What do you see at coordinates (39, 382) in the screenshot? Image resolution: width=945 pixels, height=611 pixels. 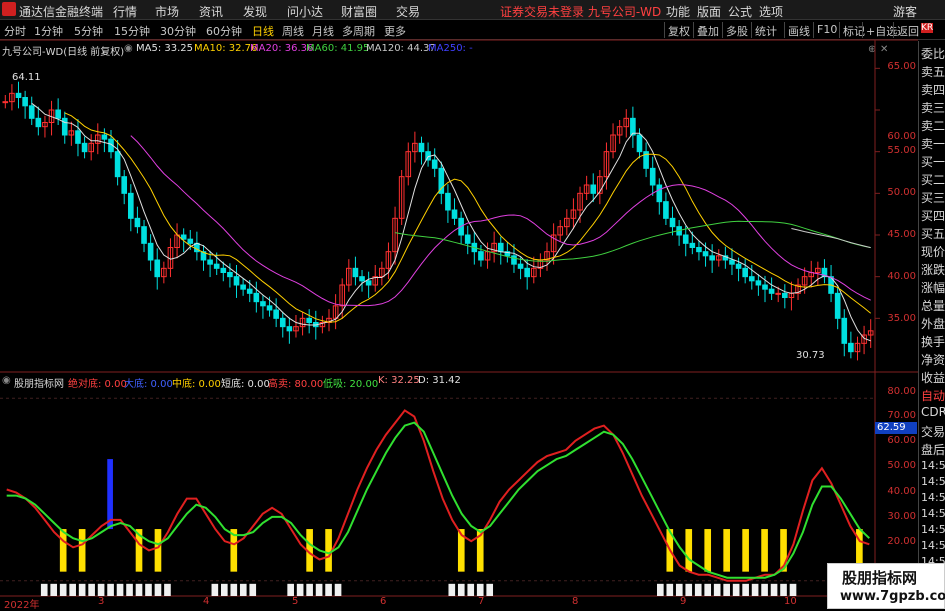 I see `indicator-name: 股朋指标网` at bounding box center [39, 382].